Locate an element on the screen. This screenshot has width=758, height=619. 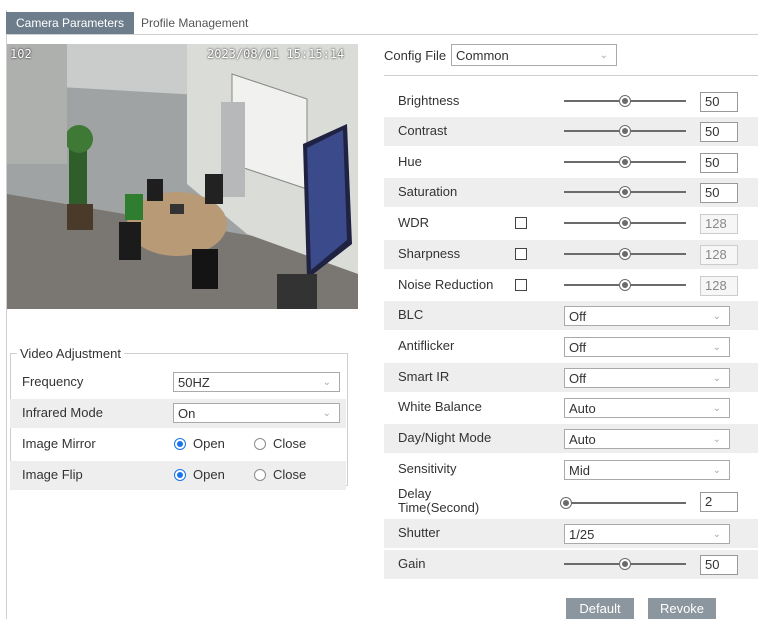
sharpness-input: 128 is located at coordinates (719, 255).